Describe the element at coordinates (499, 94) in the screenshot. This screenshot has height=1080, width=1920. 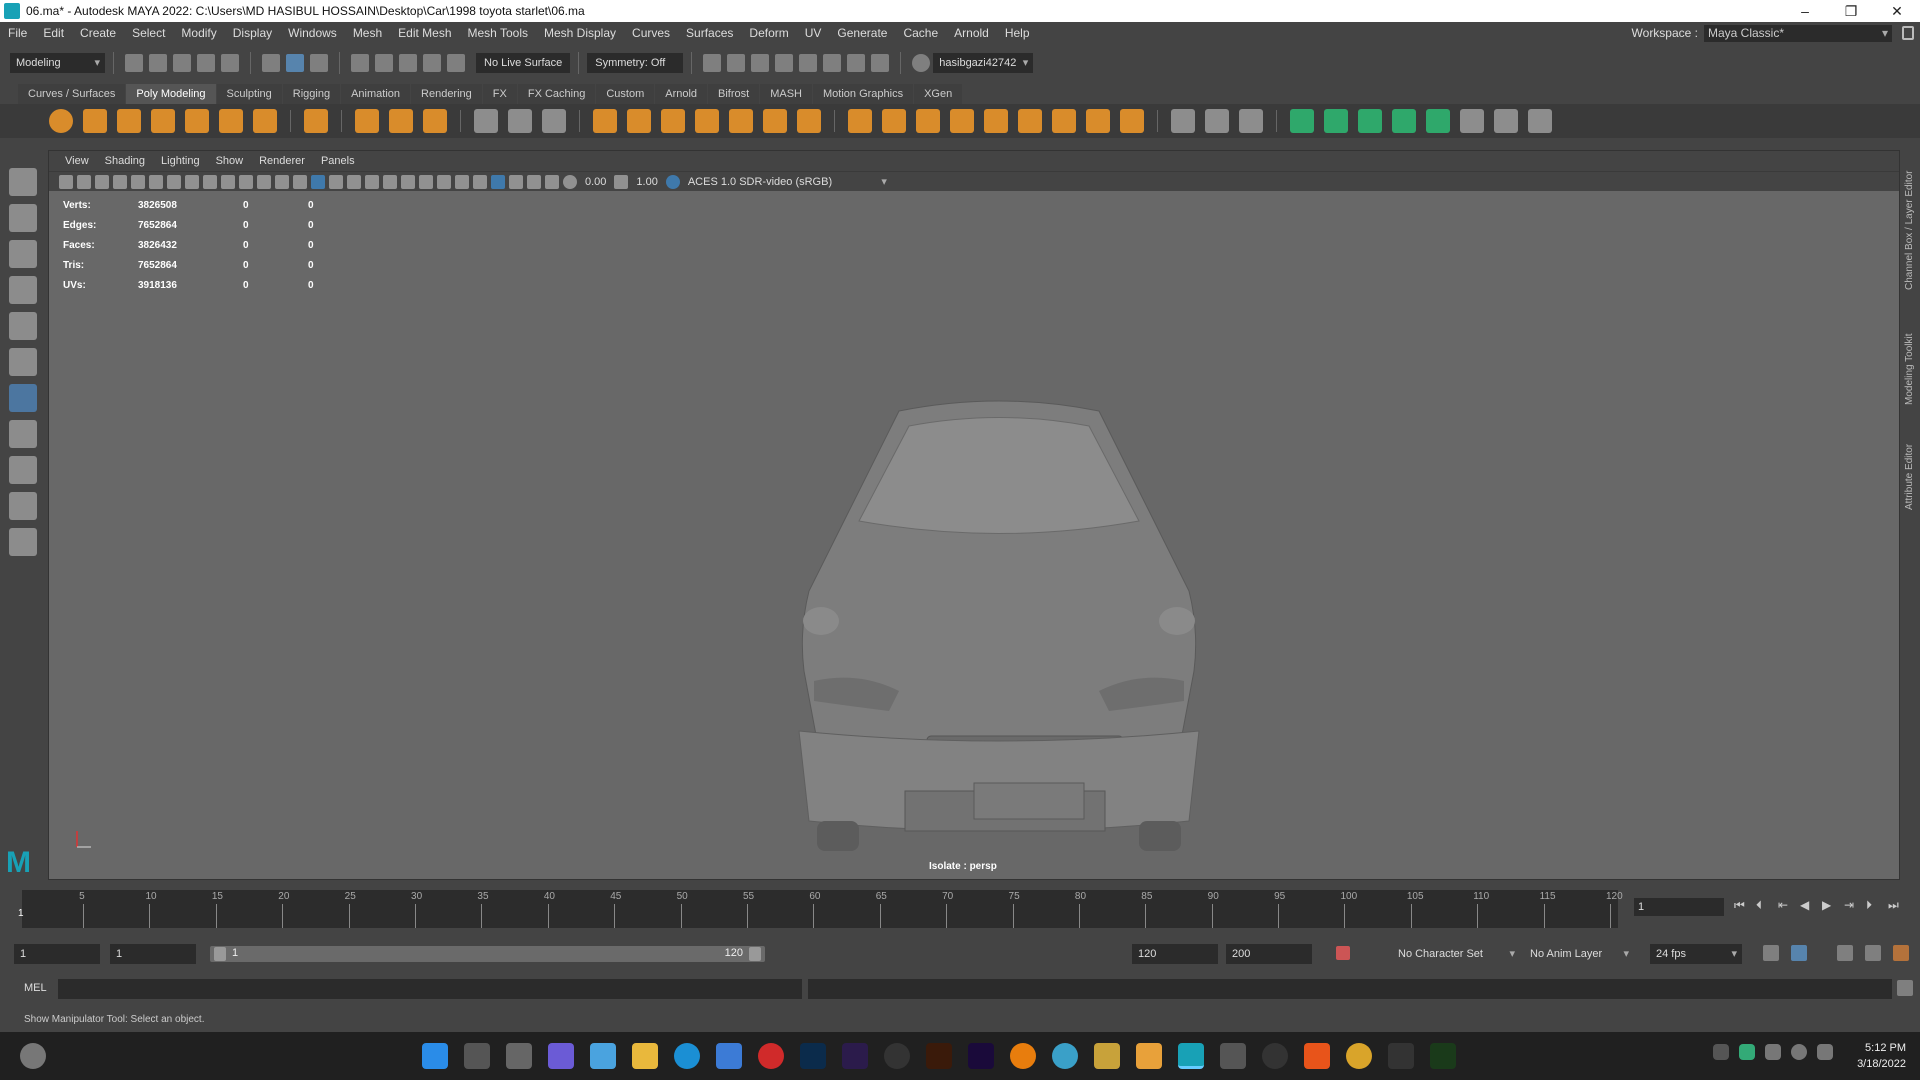
I see `shelf-tab-fx: FX` at that location.